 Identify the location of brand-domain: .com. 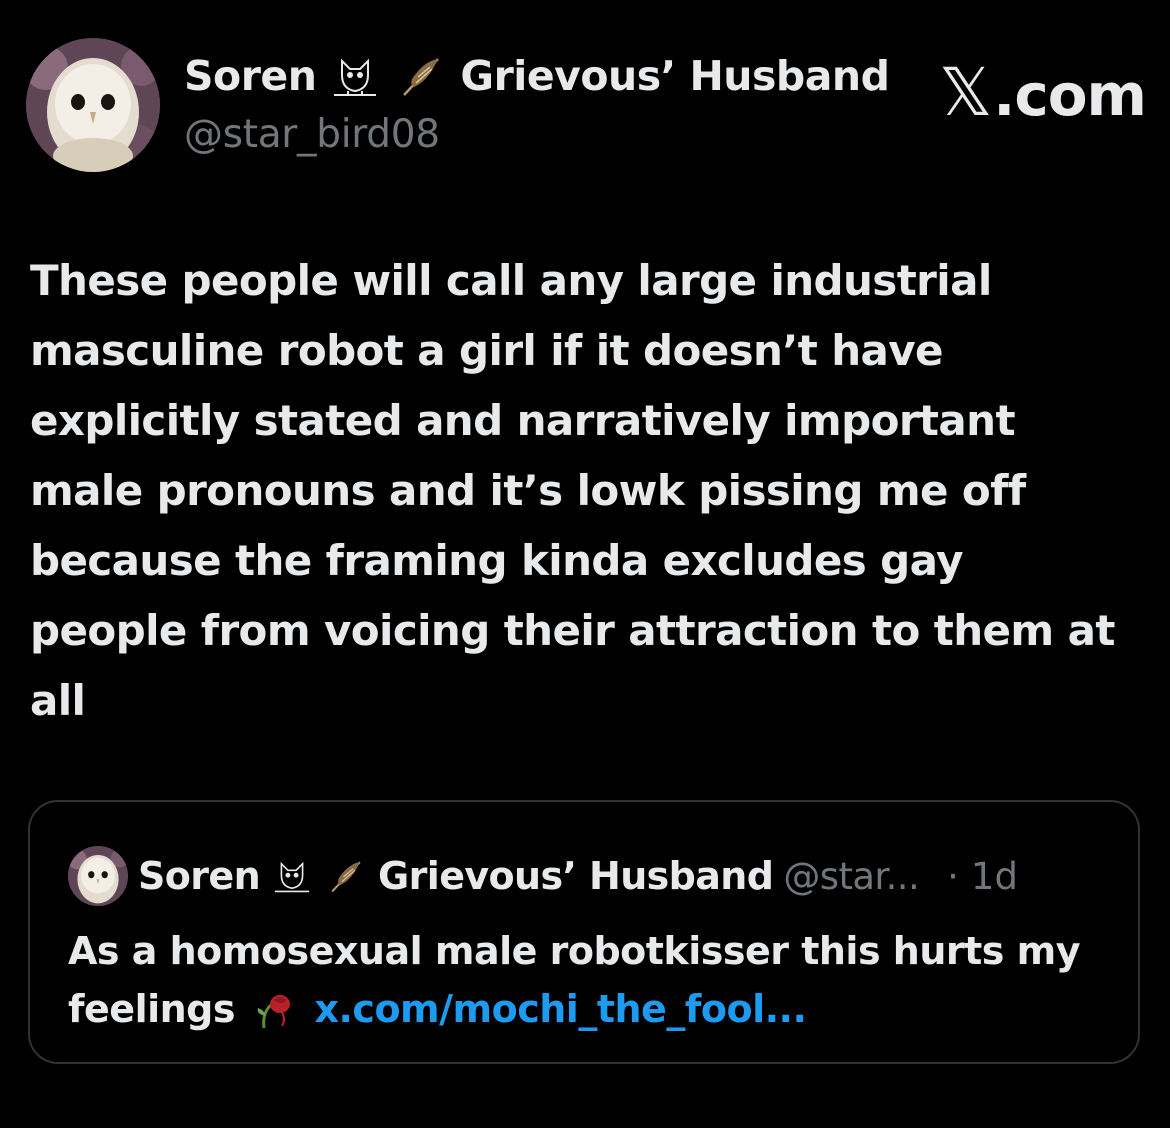
(1070, 95).